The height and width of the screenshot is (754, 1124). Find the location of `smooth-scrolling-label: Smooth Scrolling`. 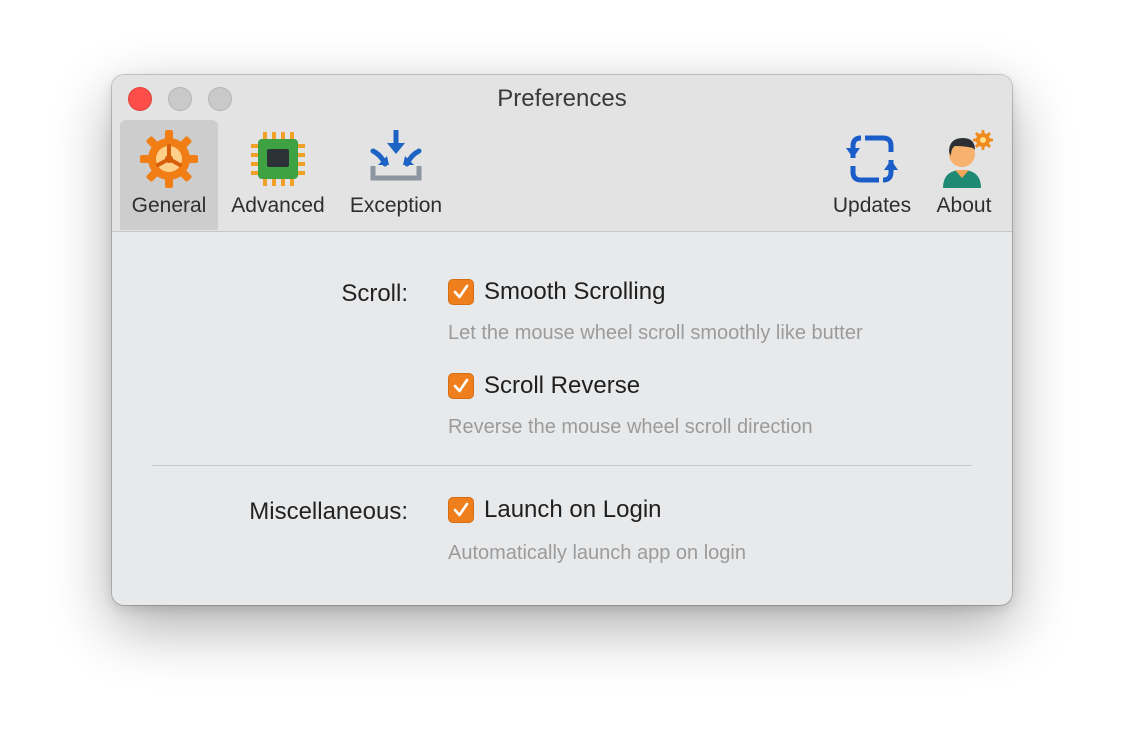

smooth-scrolling-label: Smooth Scrolling is located at coordinates (574, 292).